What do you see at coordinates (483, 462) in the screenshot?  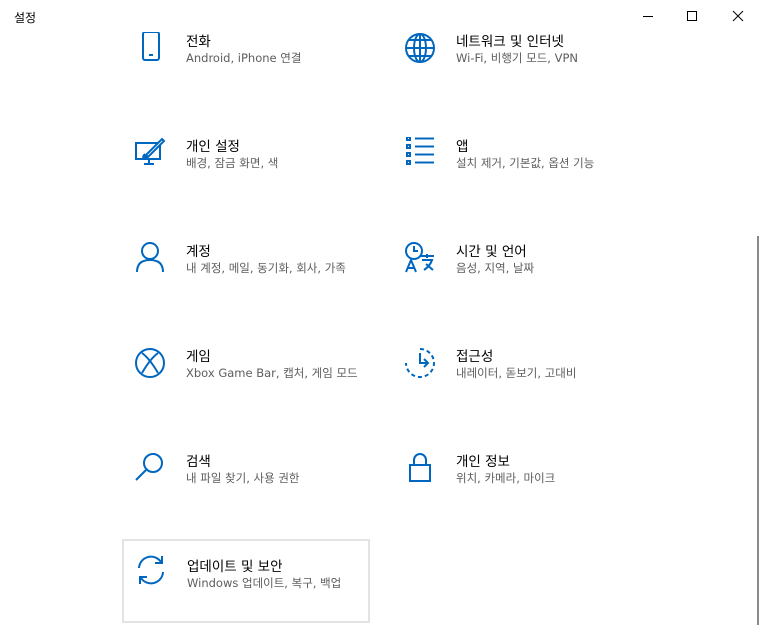 I see `tile-title: 개인 정보` at bounding box center [483, 462].